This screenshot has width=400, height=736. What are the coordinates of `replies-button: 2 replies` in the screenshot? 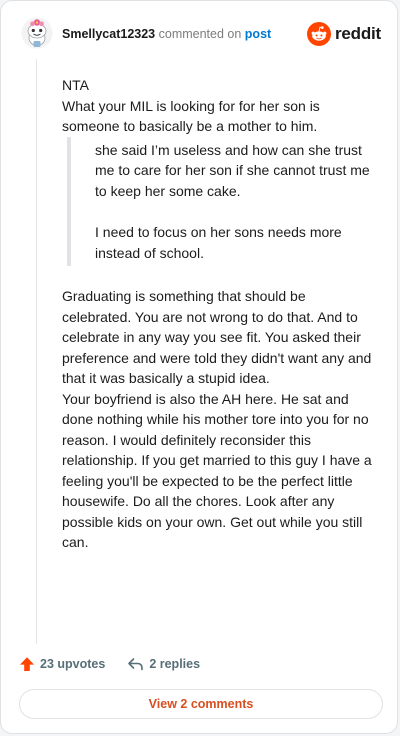 It's located at (163, 664).